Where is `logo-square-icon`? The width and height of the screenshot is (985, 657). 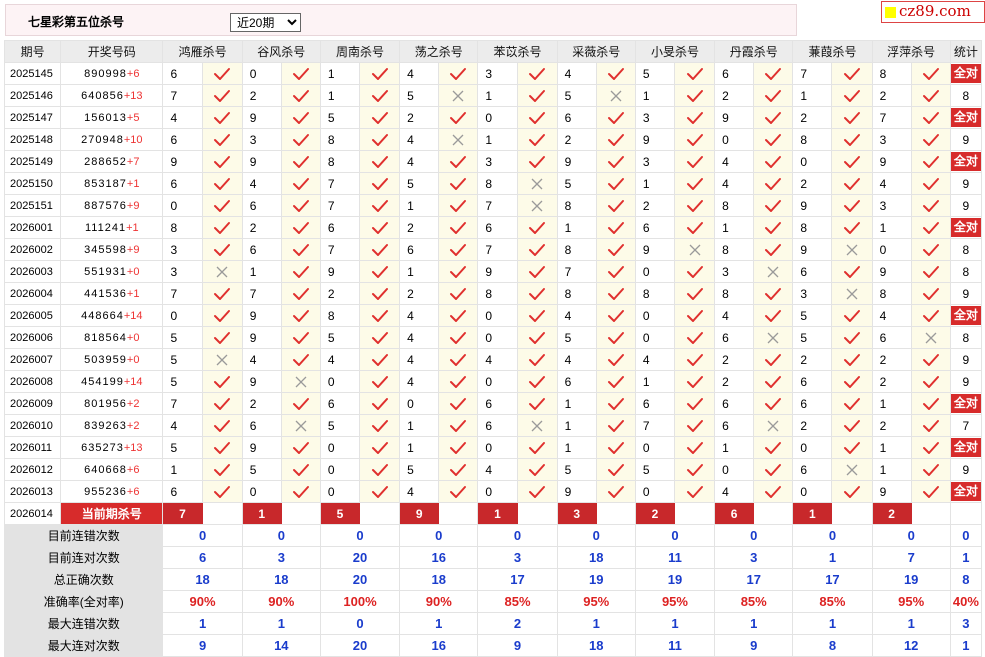
logo-square-icon is located at coordinates (890, 12).